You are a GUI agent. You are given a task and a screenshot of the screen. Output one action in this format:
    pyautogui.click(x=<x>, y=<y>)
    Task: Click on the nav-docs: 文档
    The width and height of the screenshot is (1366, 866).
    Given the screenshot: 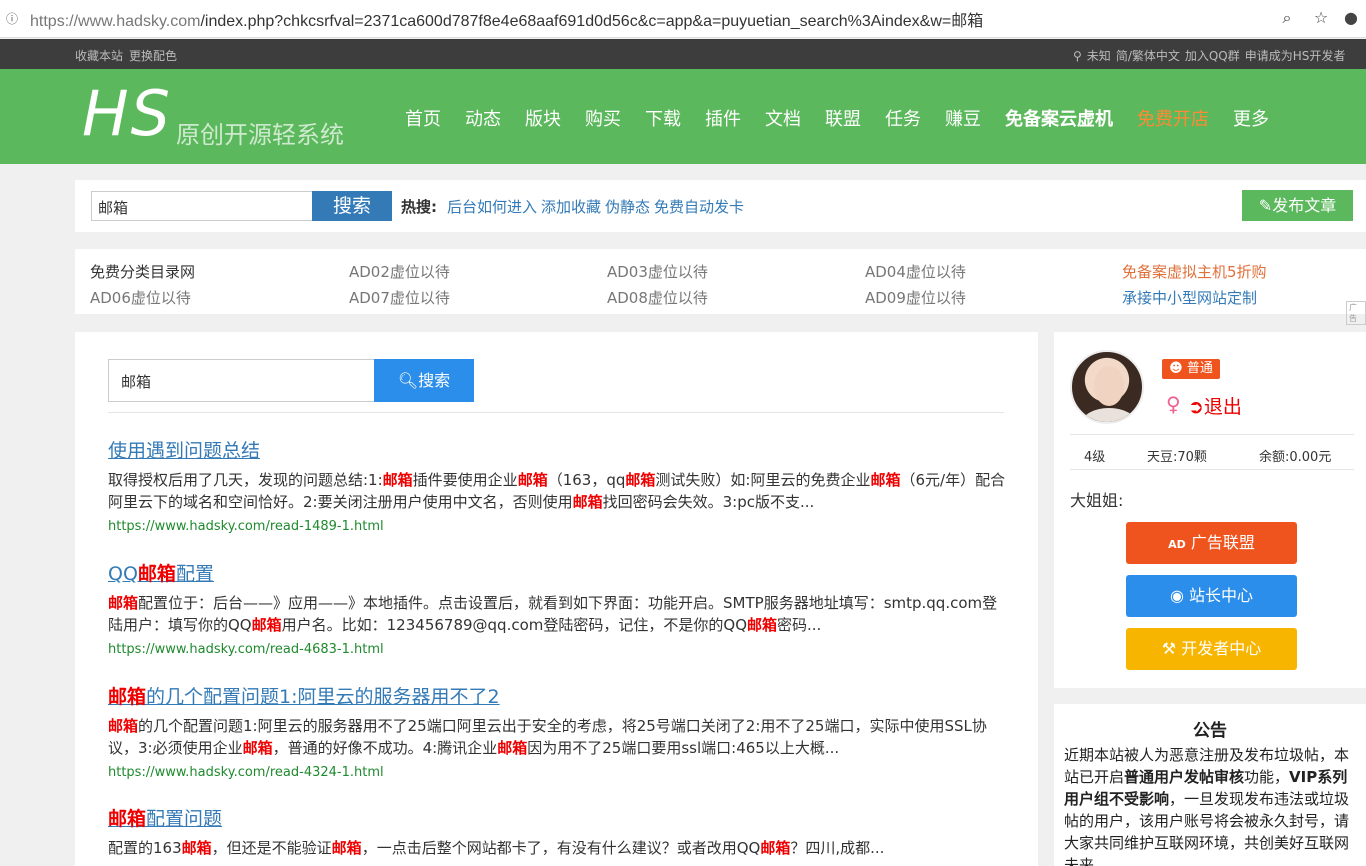 What is the action you would take?
    pyautogui.click(x=783, y=118)
    